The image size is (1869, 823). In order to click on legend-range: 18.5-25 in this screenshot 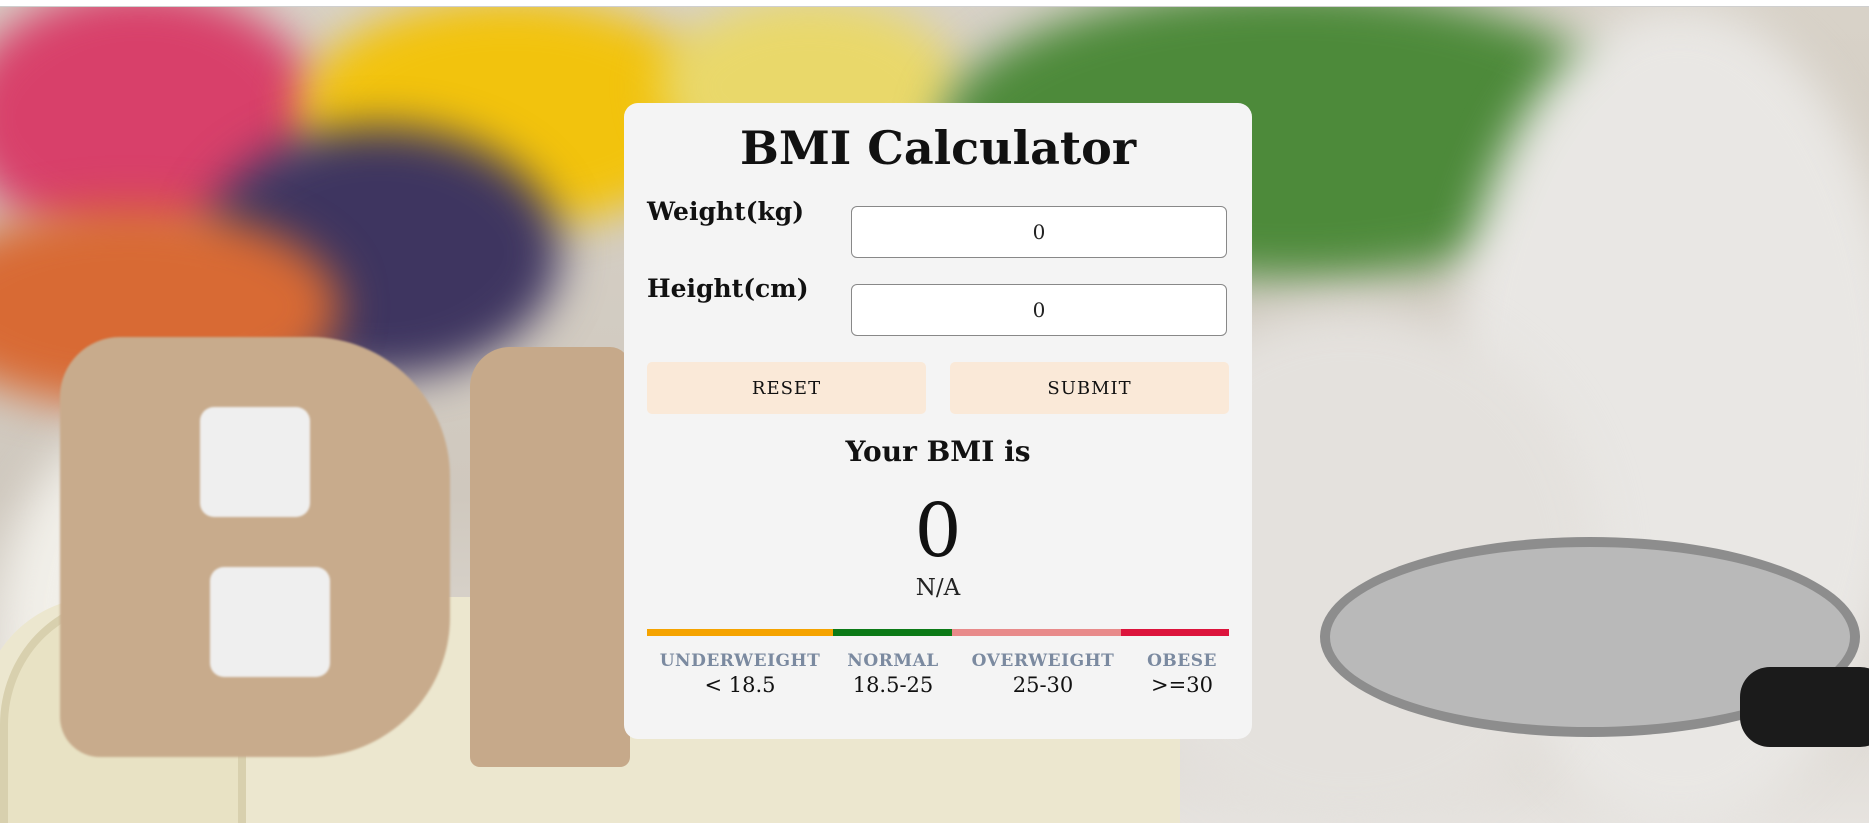, I will do `click(893, 685)`.